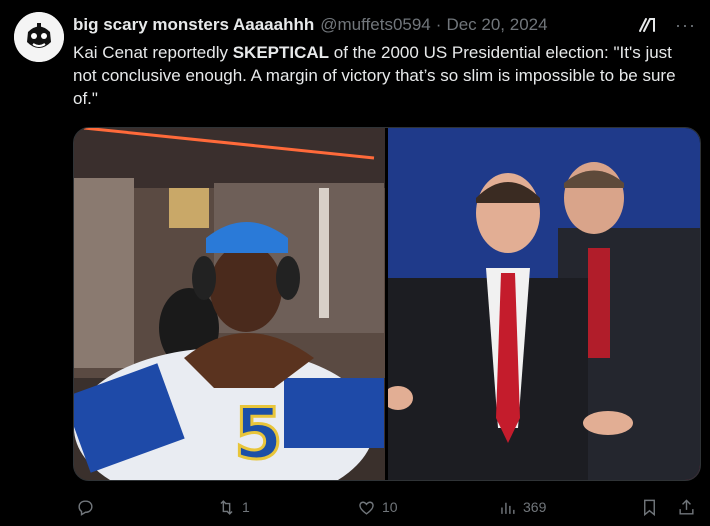  I want to click on more-icon: ···, so click(685, 25).